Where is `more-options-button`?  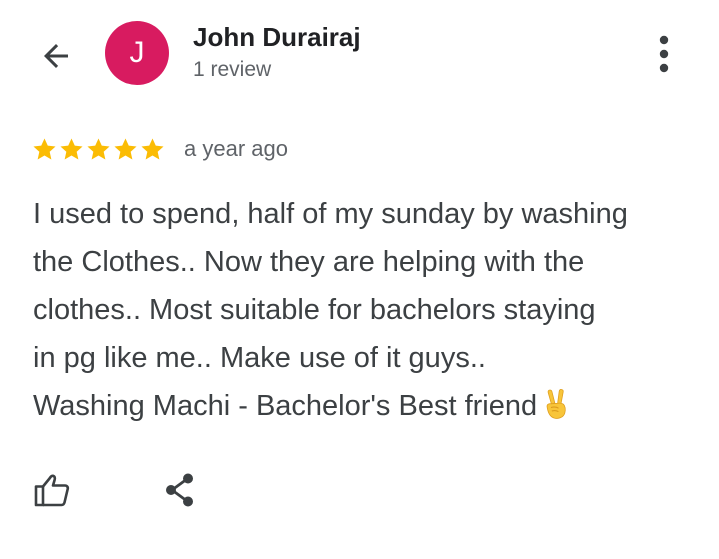 more-options-button is located at coordinates (664, 54).